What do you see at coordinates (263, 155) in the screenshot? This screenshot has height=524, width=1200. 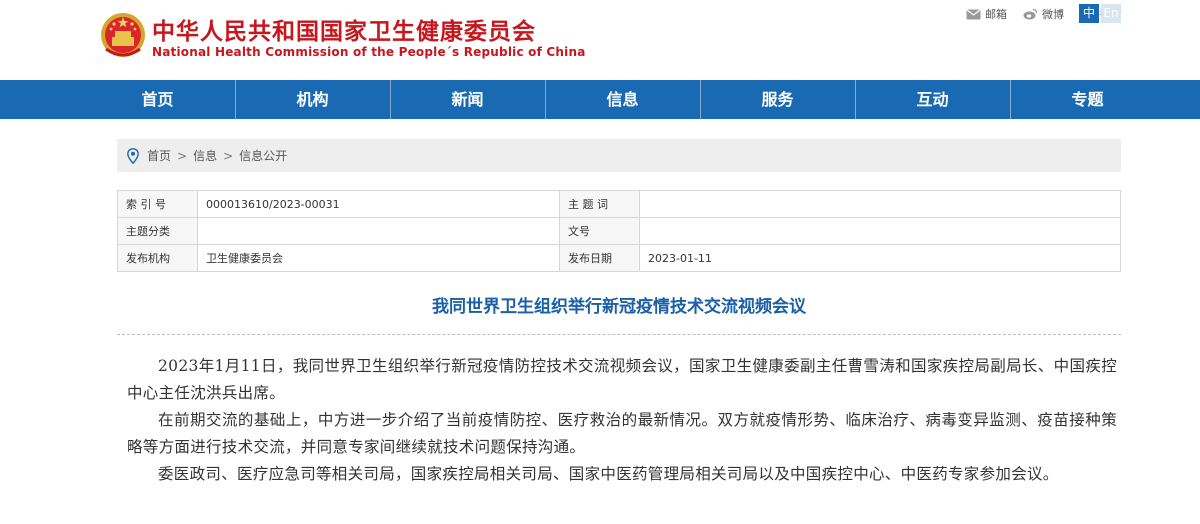 I see `breadcrumb-disclosure: 信息公开` at bounding box center [263, 155].